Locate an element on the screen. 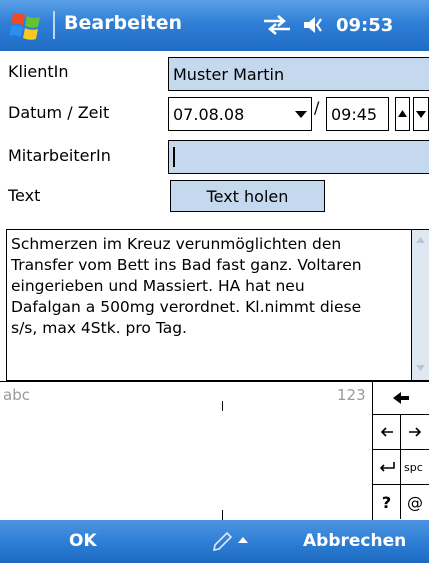 Image resolution: width=429 pixels, height=563 pixels. softkey-bar: OK Abbrechen is located at coordinates (214, 541).